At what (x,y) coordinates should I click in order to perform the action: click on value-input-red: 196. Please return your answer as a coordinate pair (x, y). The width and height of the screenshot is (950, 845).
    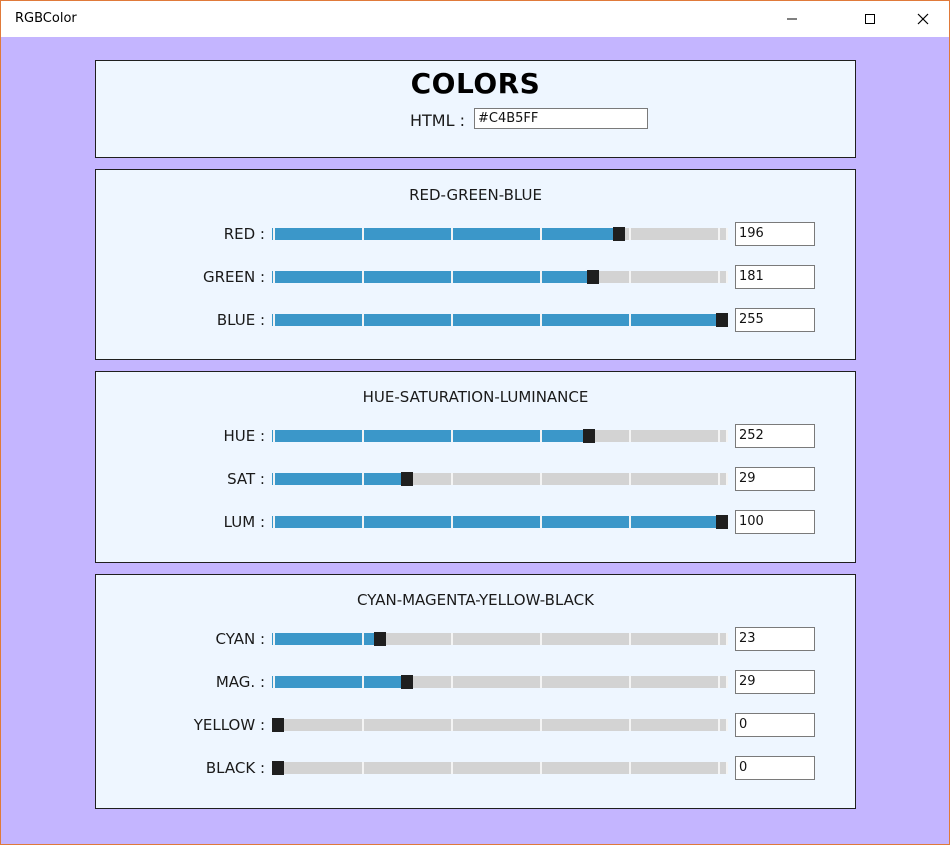
    Looking at the image, I should click on (775, 234).